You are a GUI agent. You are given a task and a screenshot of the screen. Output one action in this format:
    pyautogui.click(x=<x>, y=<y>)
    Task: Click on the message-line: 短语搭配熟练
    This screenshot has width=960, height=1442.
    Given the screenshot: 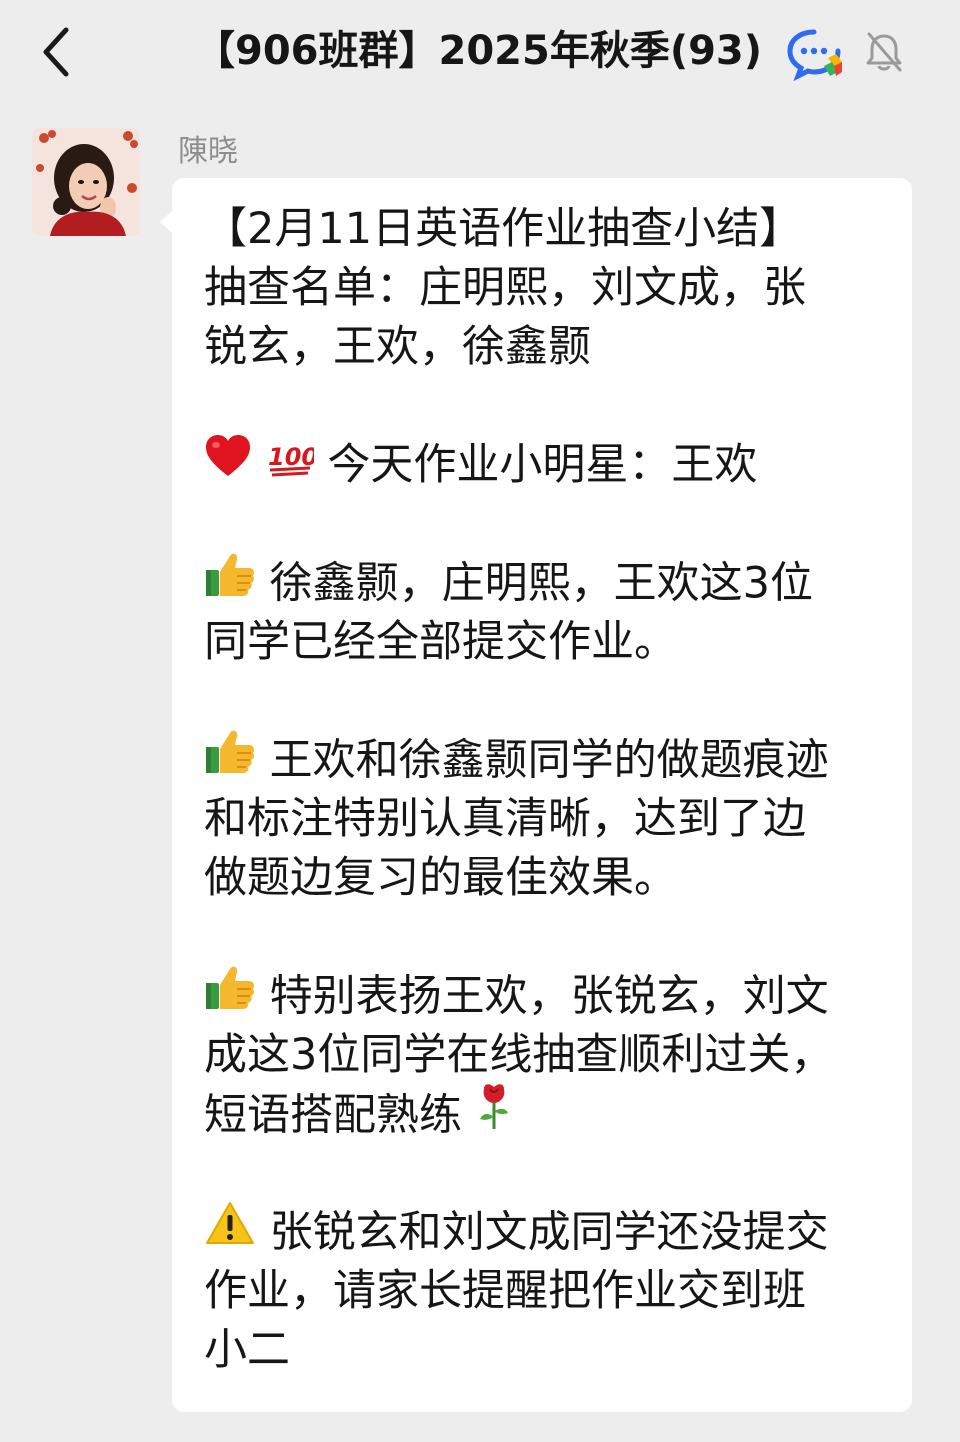 What is the action you would take?
    pyautogui.click(x=544, y=1114)
    